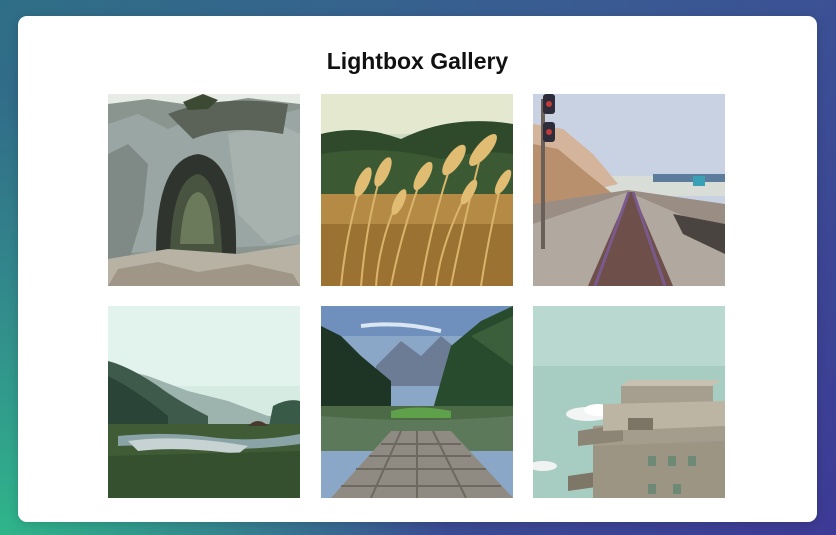  I want to click on railway-track-icon, so click(629, 190).